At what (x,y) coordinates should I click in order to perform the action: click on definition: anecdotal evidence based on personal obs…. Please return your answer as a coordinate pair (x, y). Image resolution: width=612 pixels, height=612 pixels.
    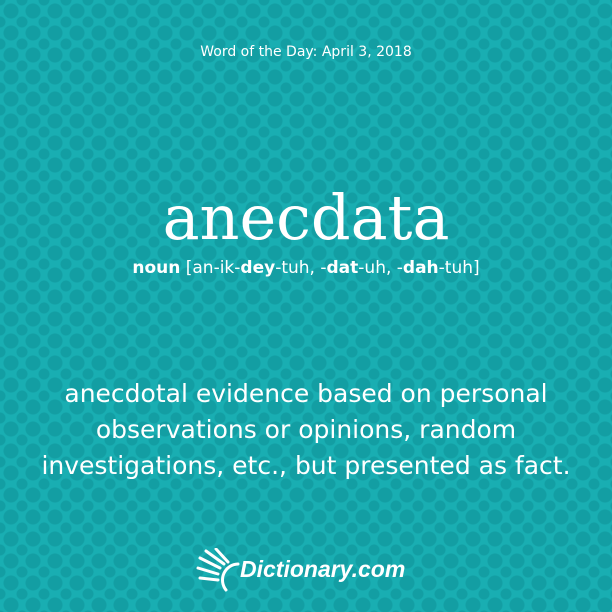
    Looking at the image, I should click on (306, 429).